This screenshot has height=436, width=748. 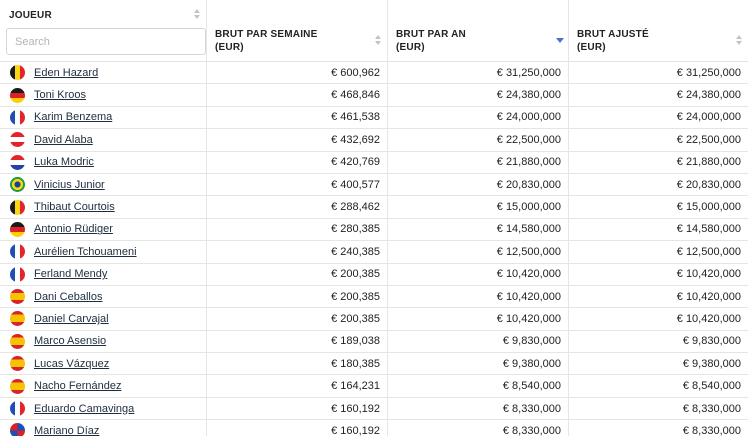 I want to click on weekly-gross-cell: € 200,385, so click(x=297, y=319).